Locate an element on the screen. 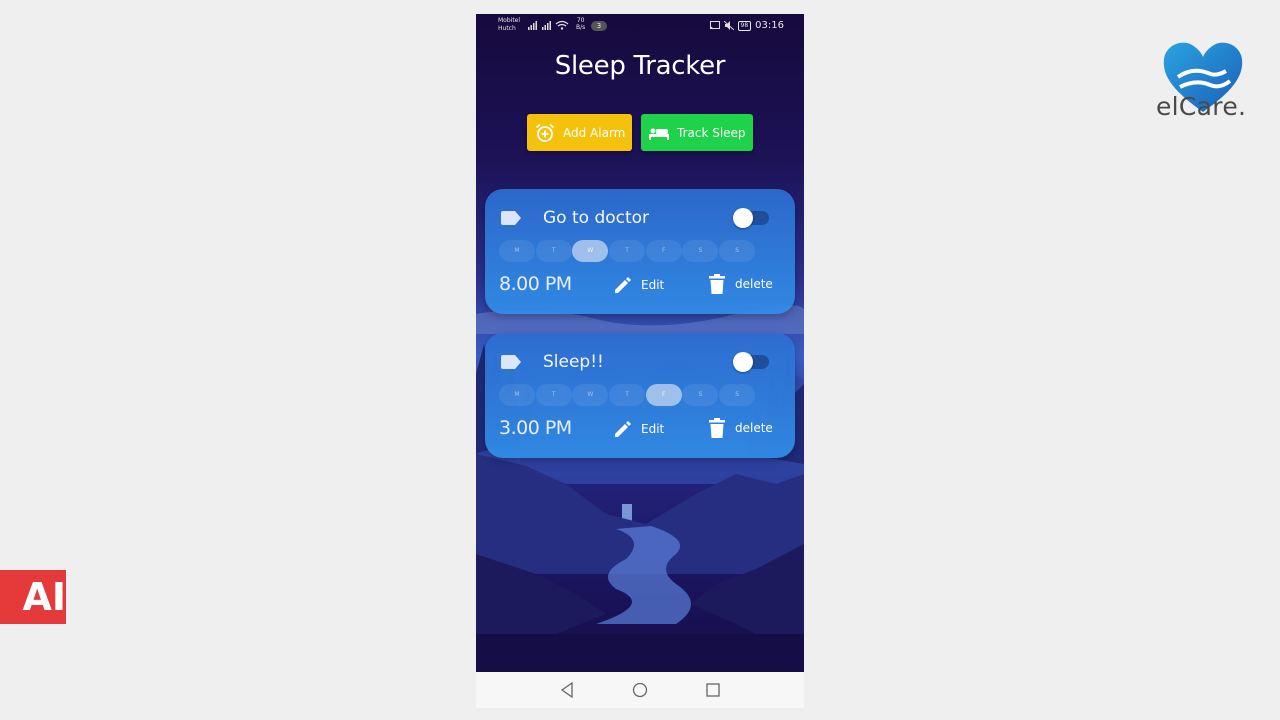 The width and height of the screenshot is (1280, 720). add-alarm-icon is located at coordinates (545, 132).